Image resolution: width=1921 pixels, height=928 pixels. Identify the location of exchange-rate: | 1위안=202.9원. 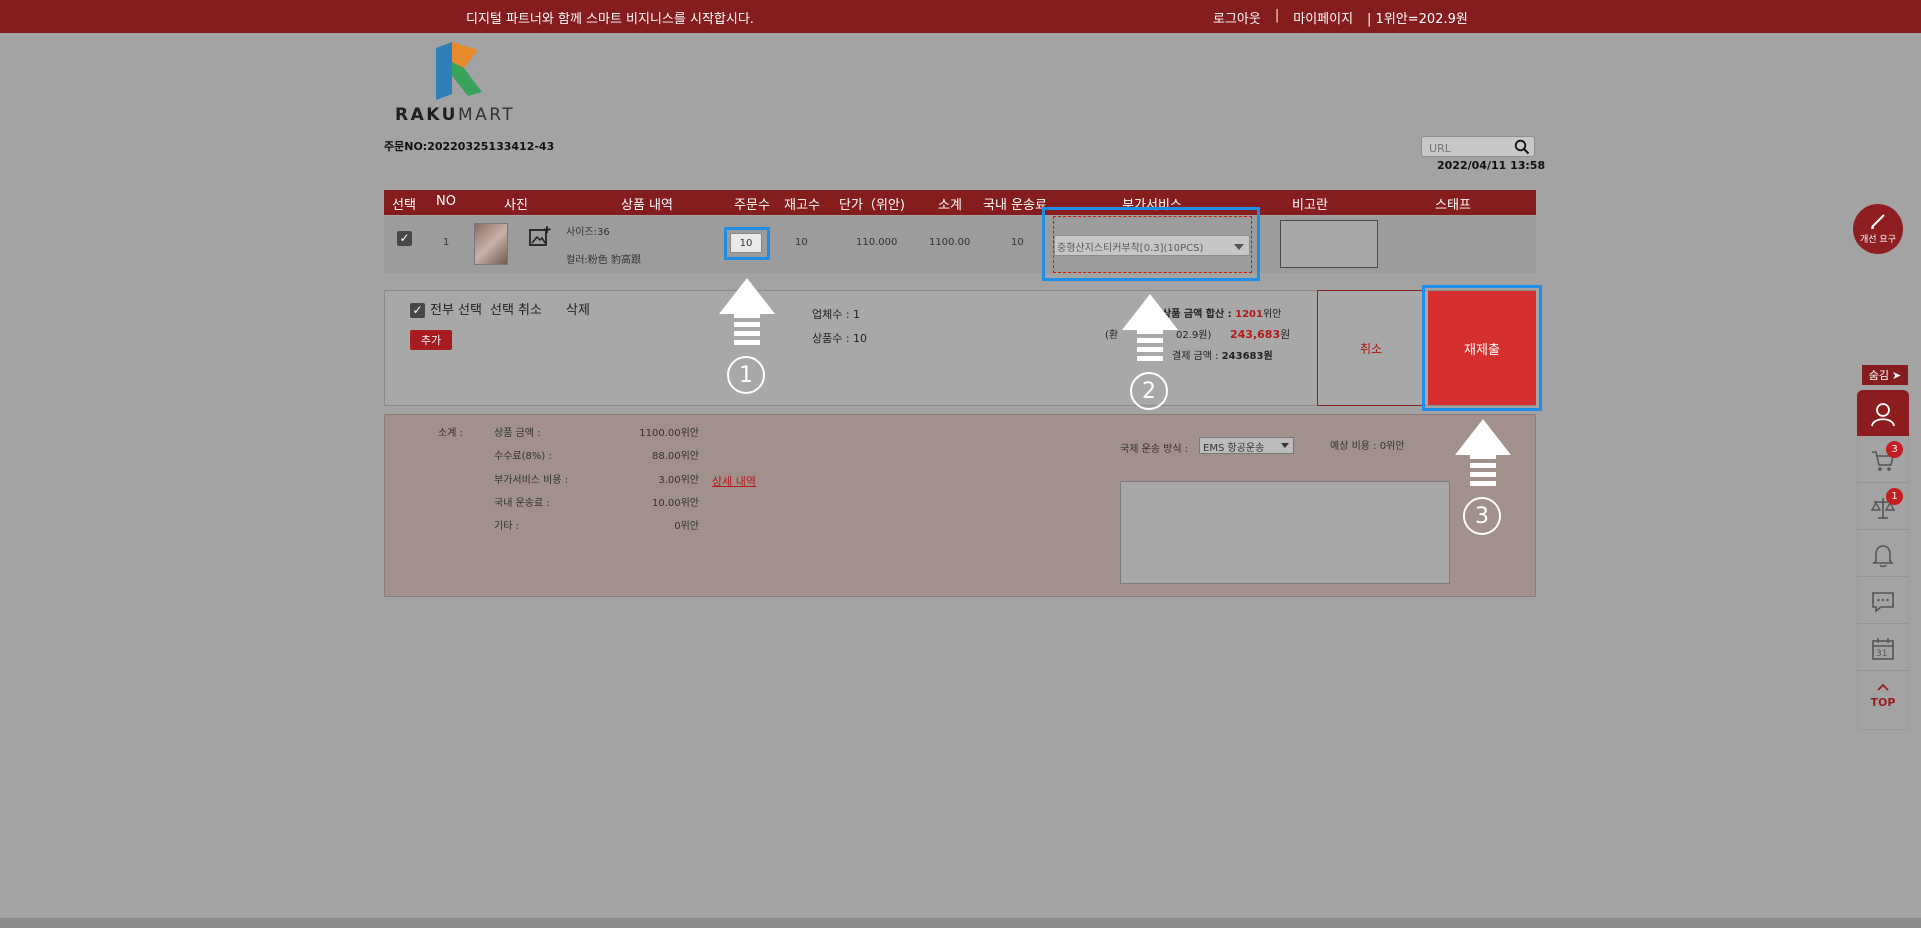
(1417, 19).